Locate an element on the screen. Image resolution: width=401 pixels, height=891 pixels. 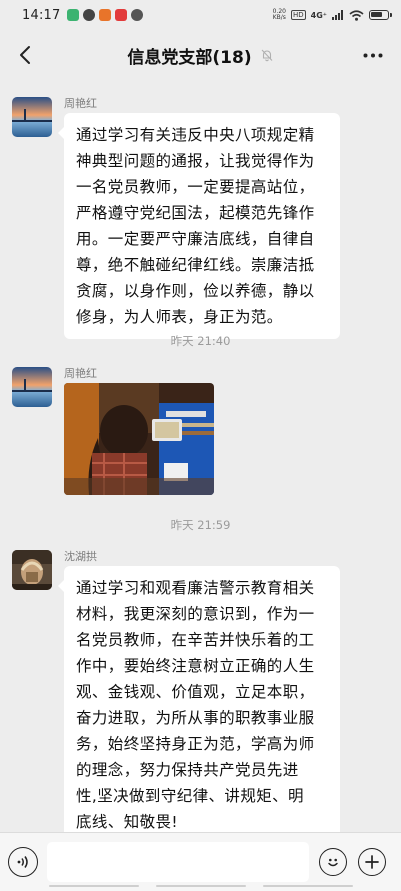
more-button is located at coordinates (373, 55).